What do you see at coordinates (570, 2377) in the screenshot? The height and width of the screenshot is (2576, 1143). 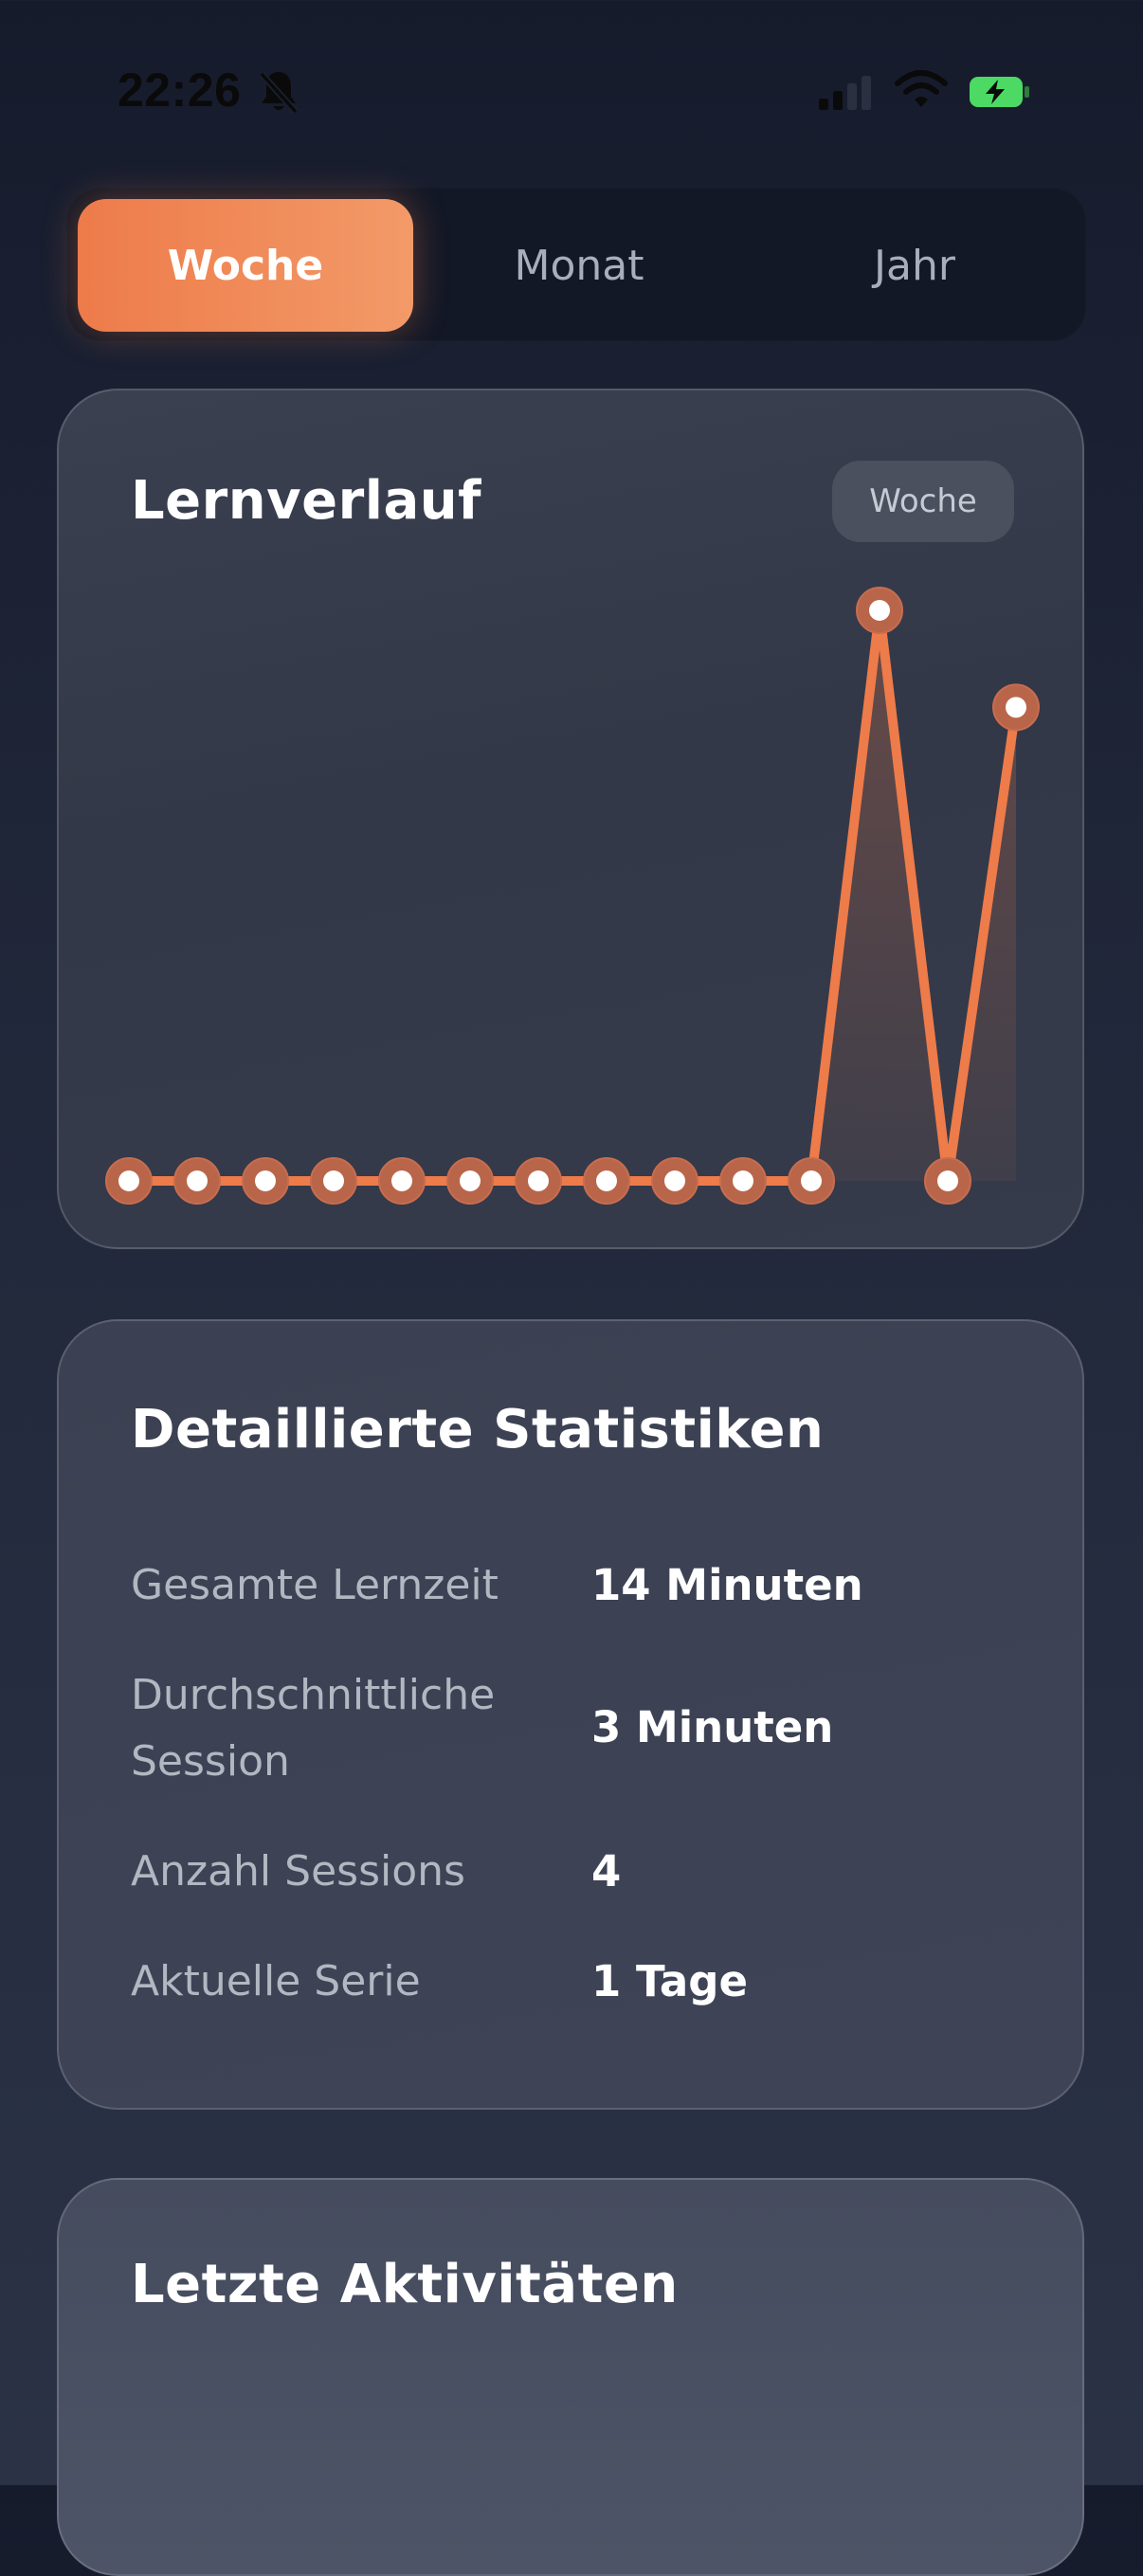 I see `recent-activities-card: Letzte Aktivitäten` at bounding box center [570, 2377].